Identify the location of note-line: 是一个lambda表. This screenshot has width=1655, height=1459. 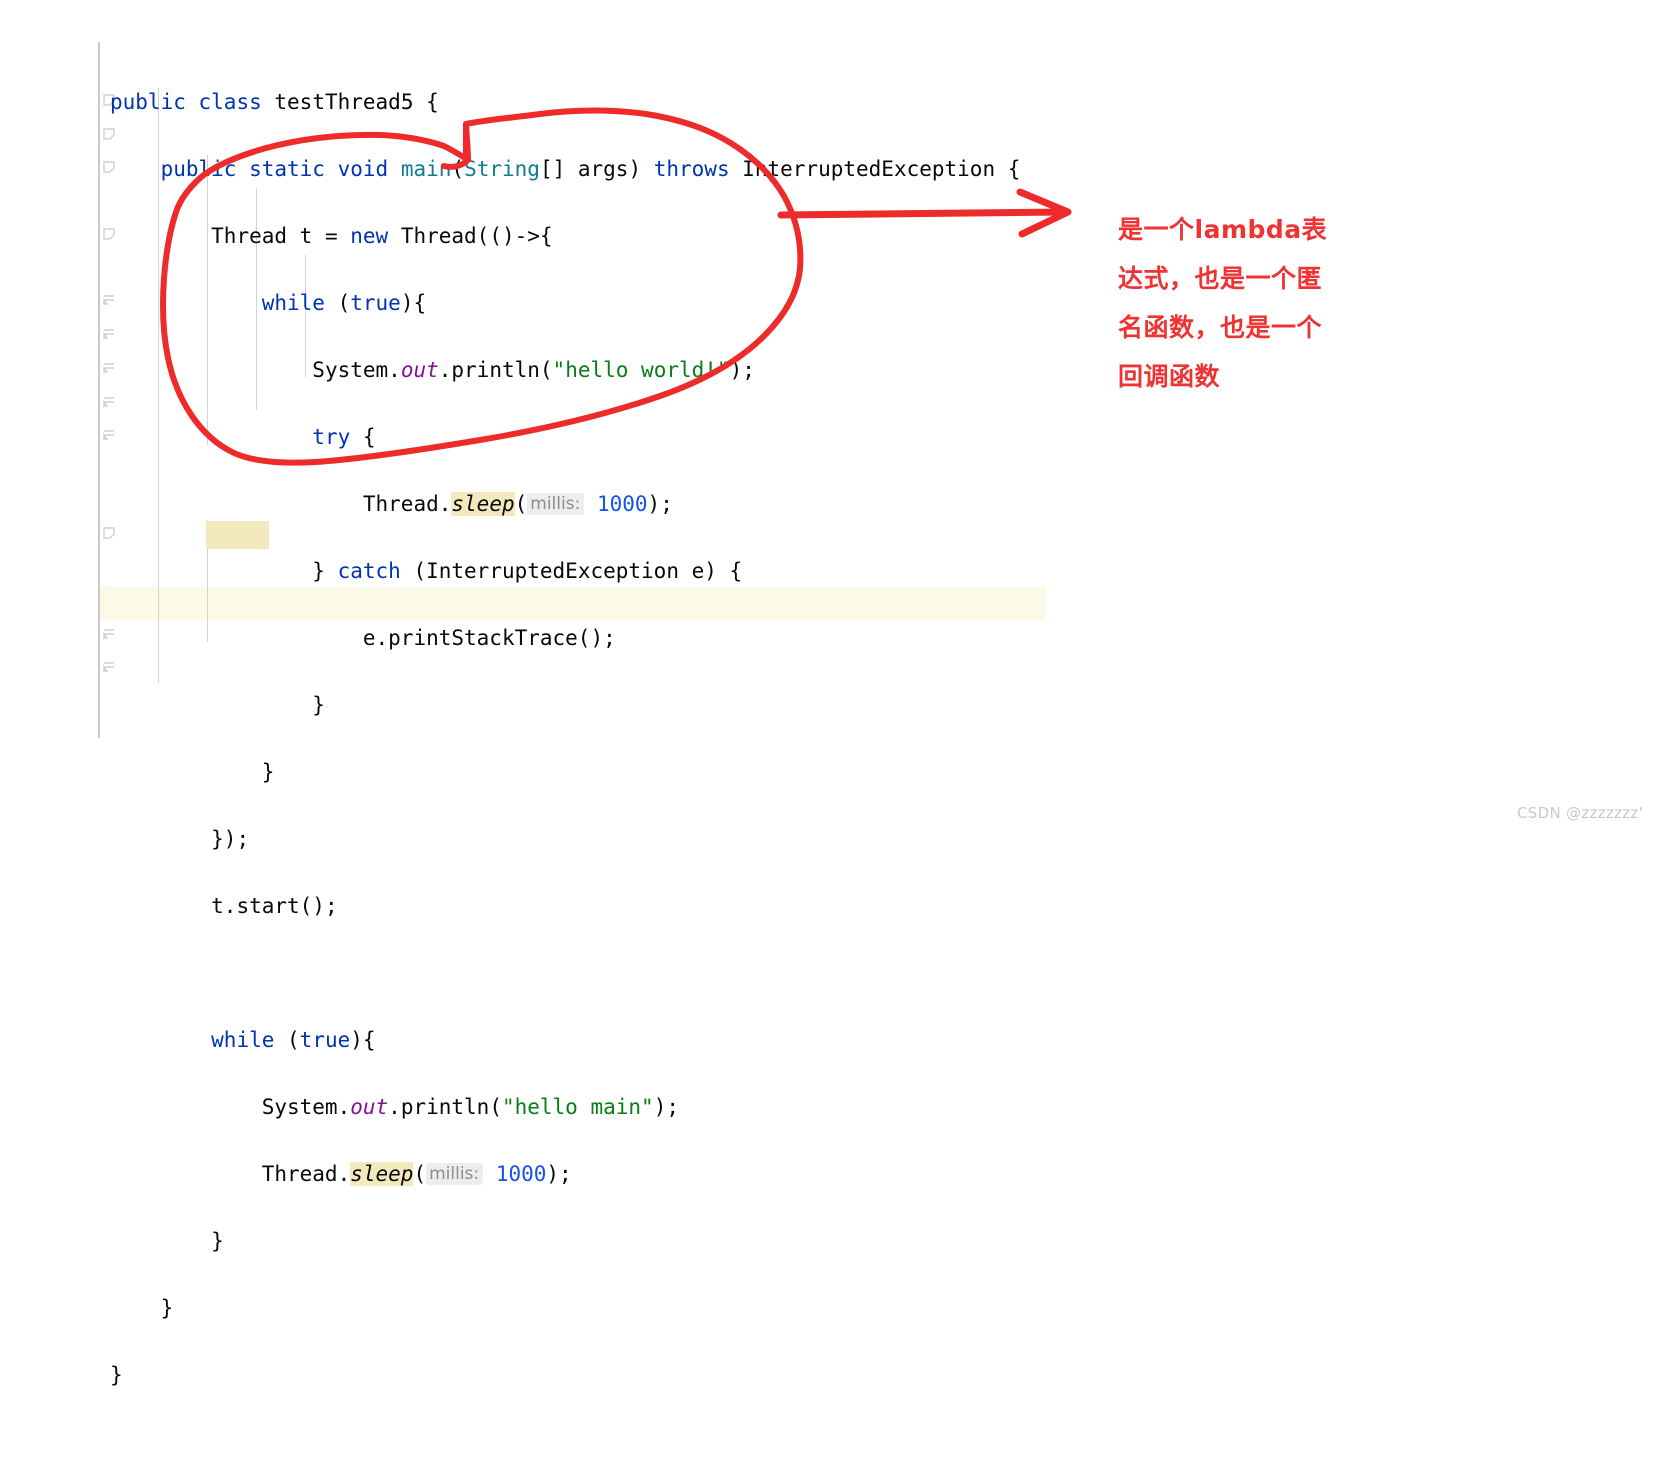
(1223, 229).